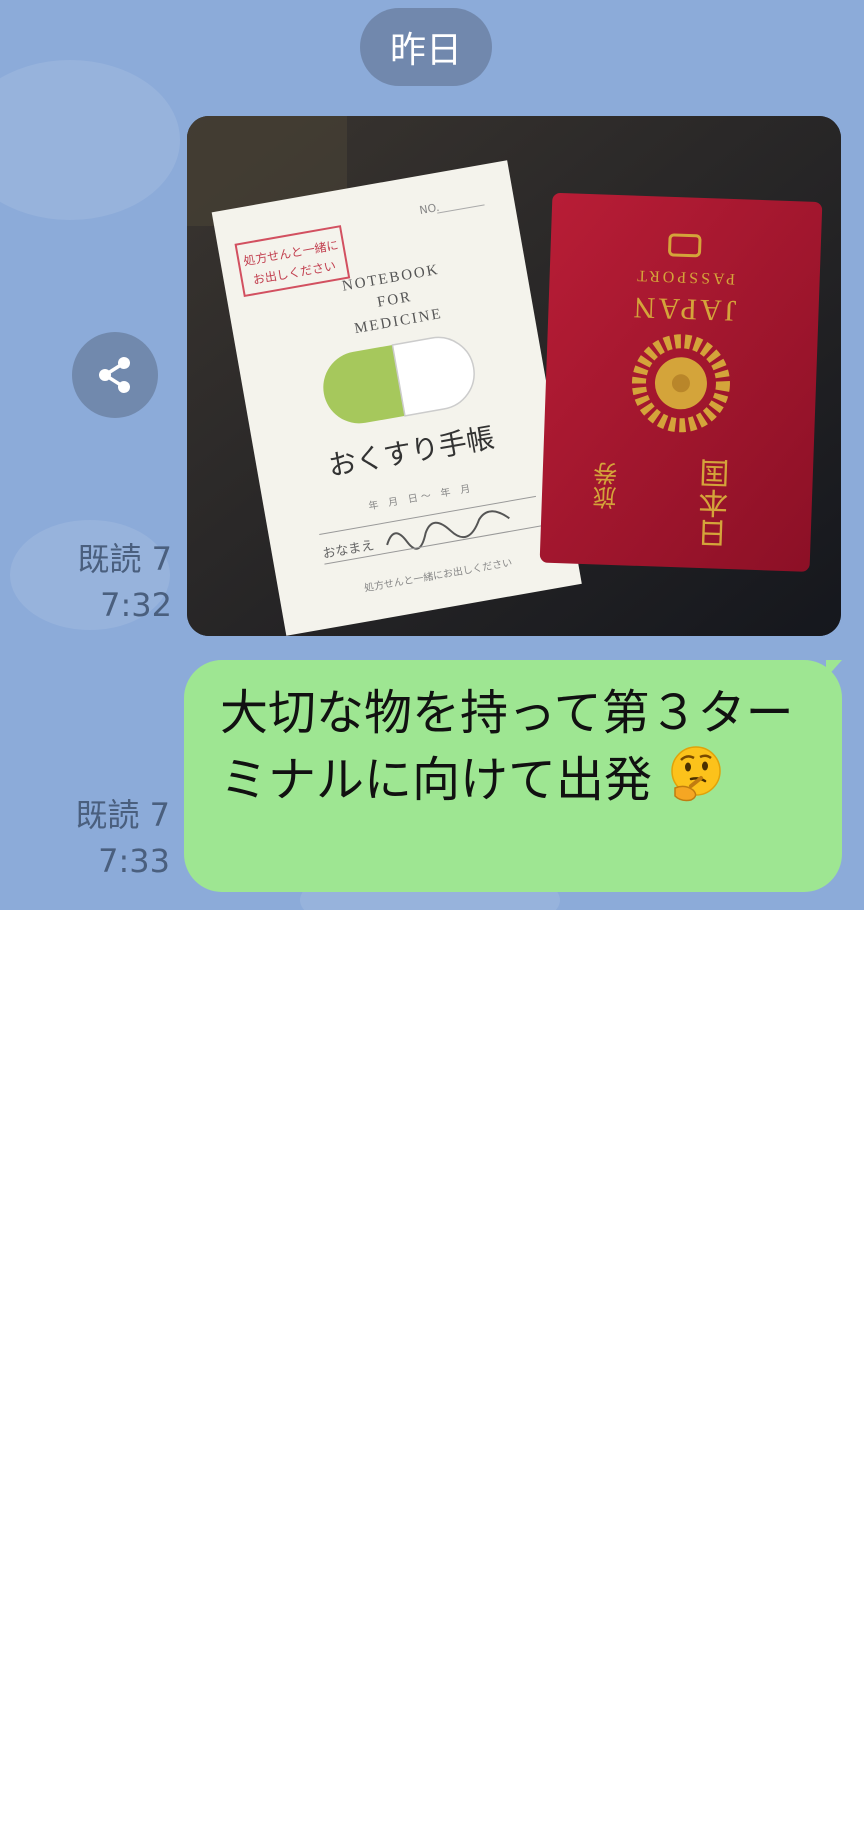 This screenshot has height=1824, width=864. What do you see at coordinates (99, 838) in the screenshot?
I see `message-meta: 既読 7 7:33` at bounding box center [99, 838].